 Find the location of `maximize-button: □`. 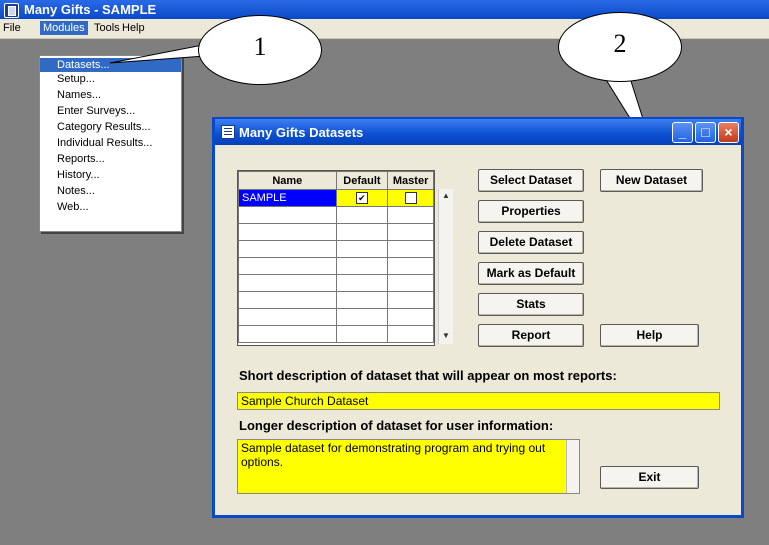

maximize-button: □ is located at coordinates (705, 132).